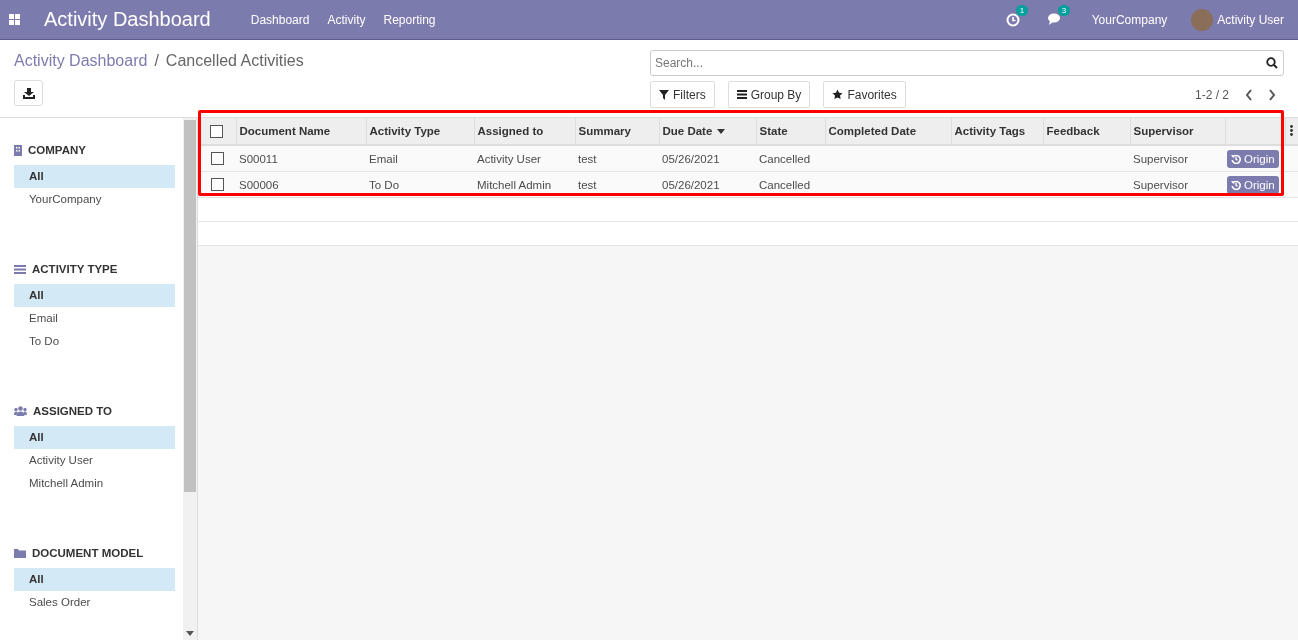 The width and height of the screenshot is (1298, 640). I want to click on company-switcher: YourCompany, so click(1129, 19).